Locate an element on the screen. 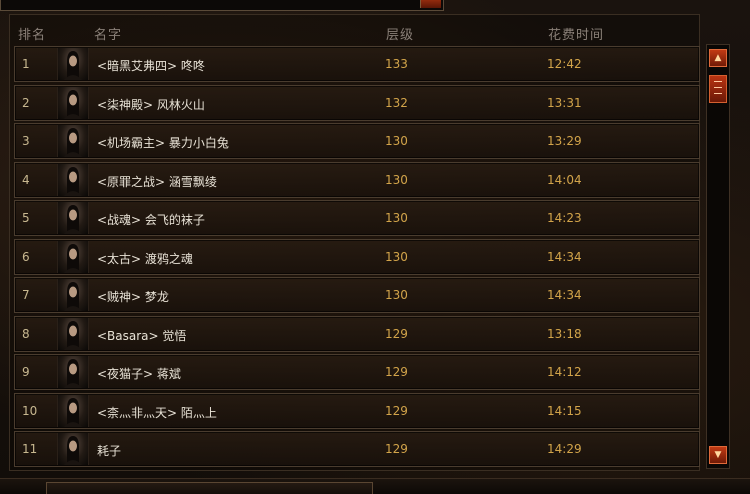 Image resolution: width=750 pixels, height=494 pixels. row-time: 13:31 is located at coordinates (564, 102).